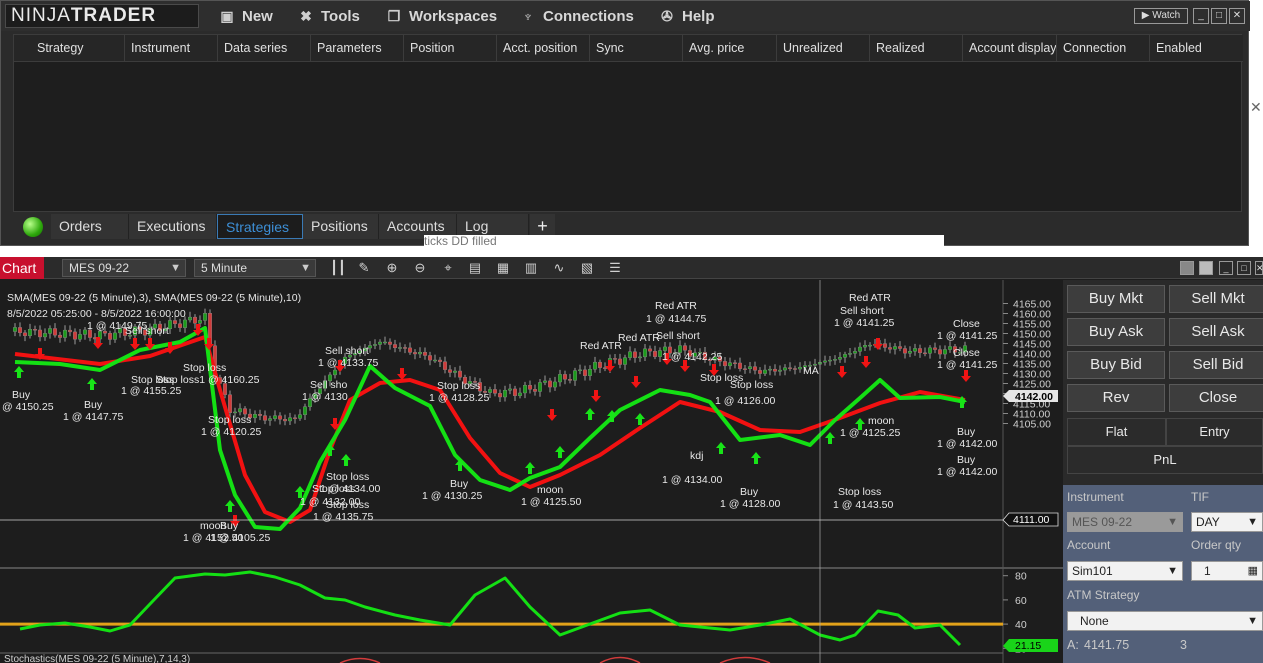 The image size is (1263, 663). Describe the element at coordinates (1028, 646) in the screenshot. I see `oscillator-value: 21.15` at that location.